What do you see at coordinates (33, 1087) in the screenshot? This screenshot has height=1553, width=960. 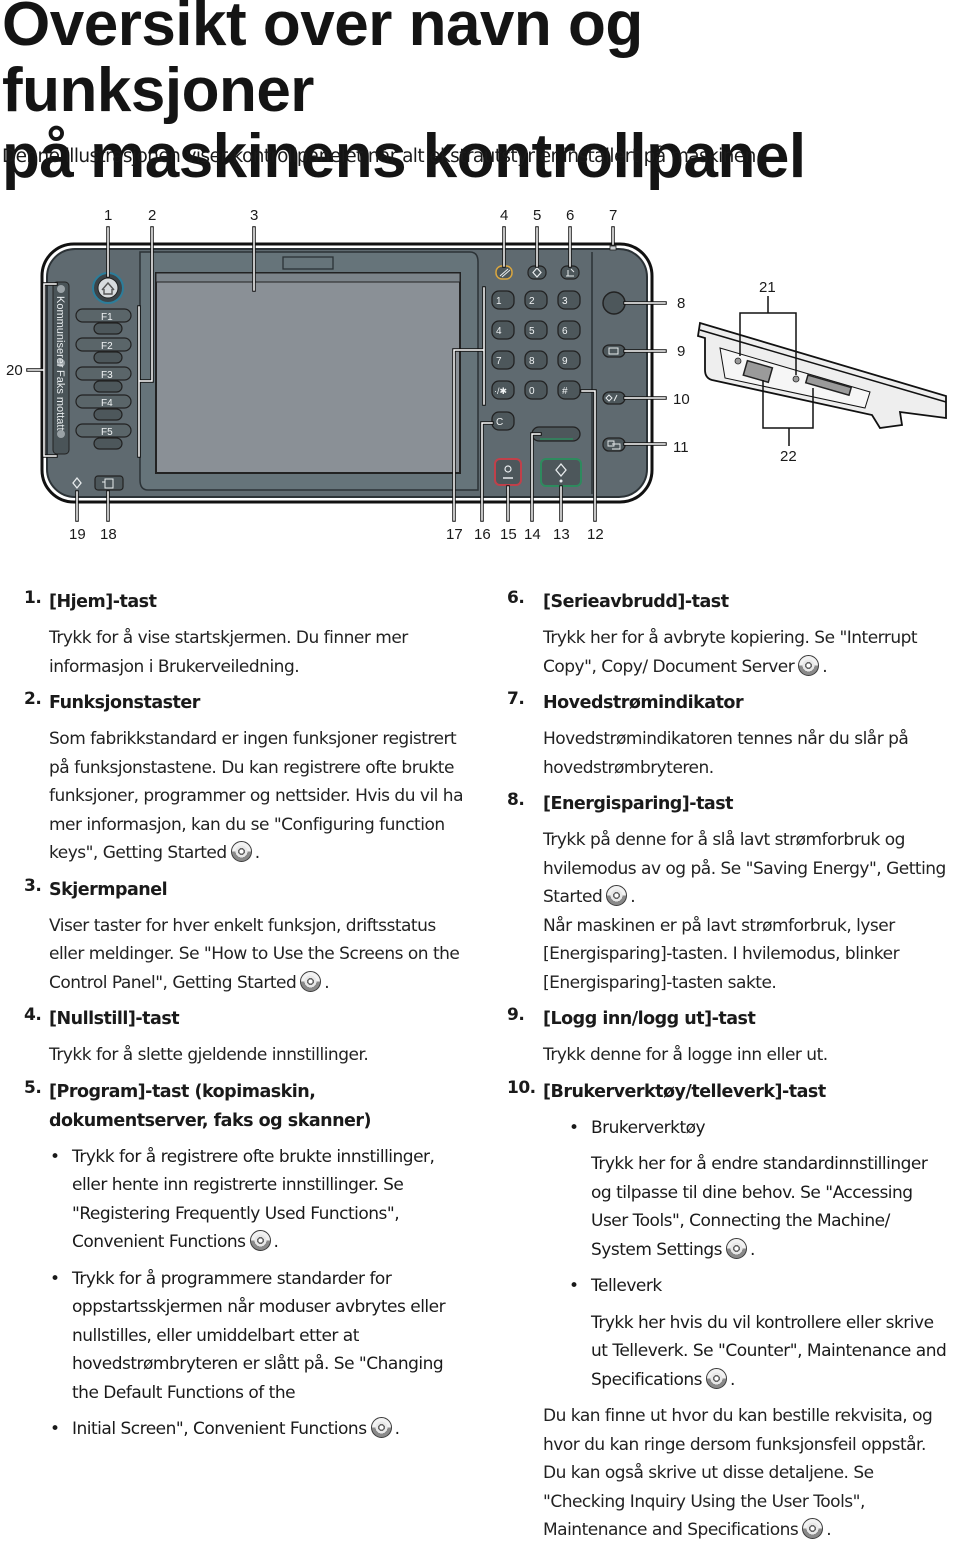 I see `item-number: 5.` at bounding box center [33, 1087].